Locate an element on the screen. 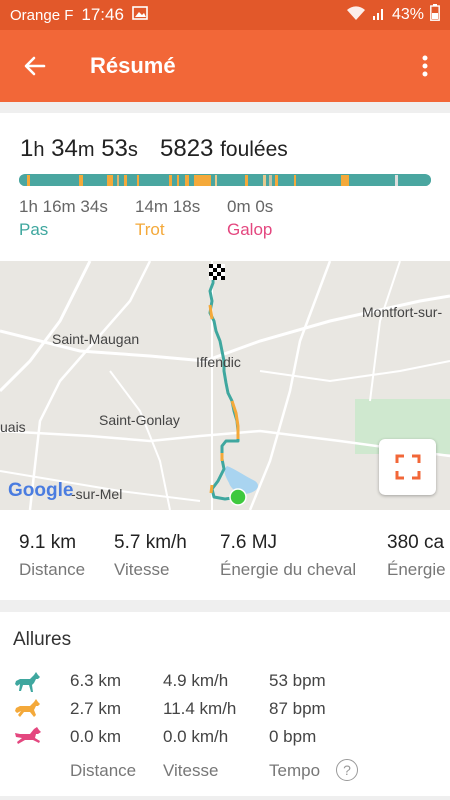 This screenshot has height=800, width=450. trot-distance: 2.7 km is located at coordinates (96, 708).